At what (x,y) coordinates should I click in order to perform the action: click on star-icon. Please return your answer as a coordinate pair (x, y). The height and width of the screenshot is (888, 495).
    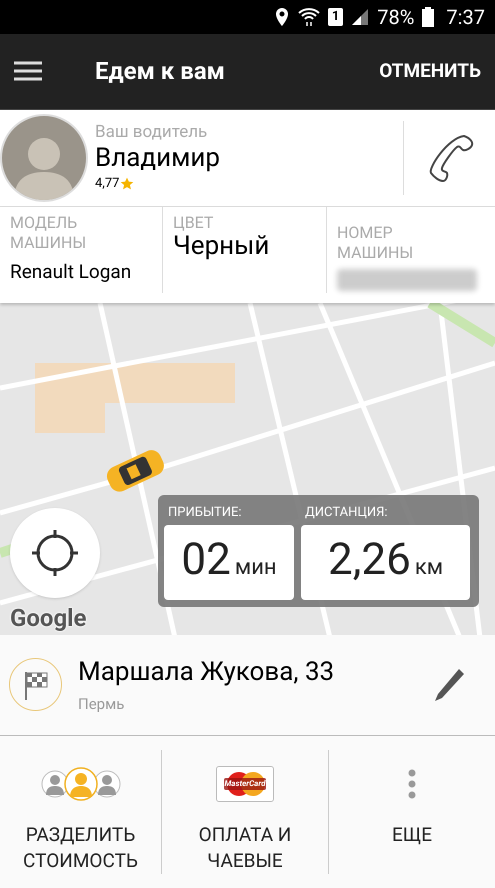
    Looking at the image, I should click on (127, 184).